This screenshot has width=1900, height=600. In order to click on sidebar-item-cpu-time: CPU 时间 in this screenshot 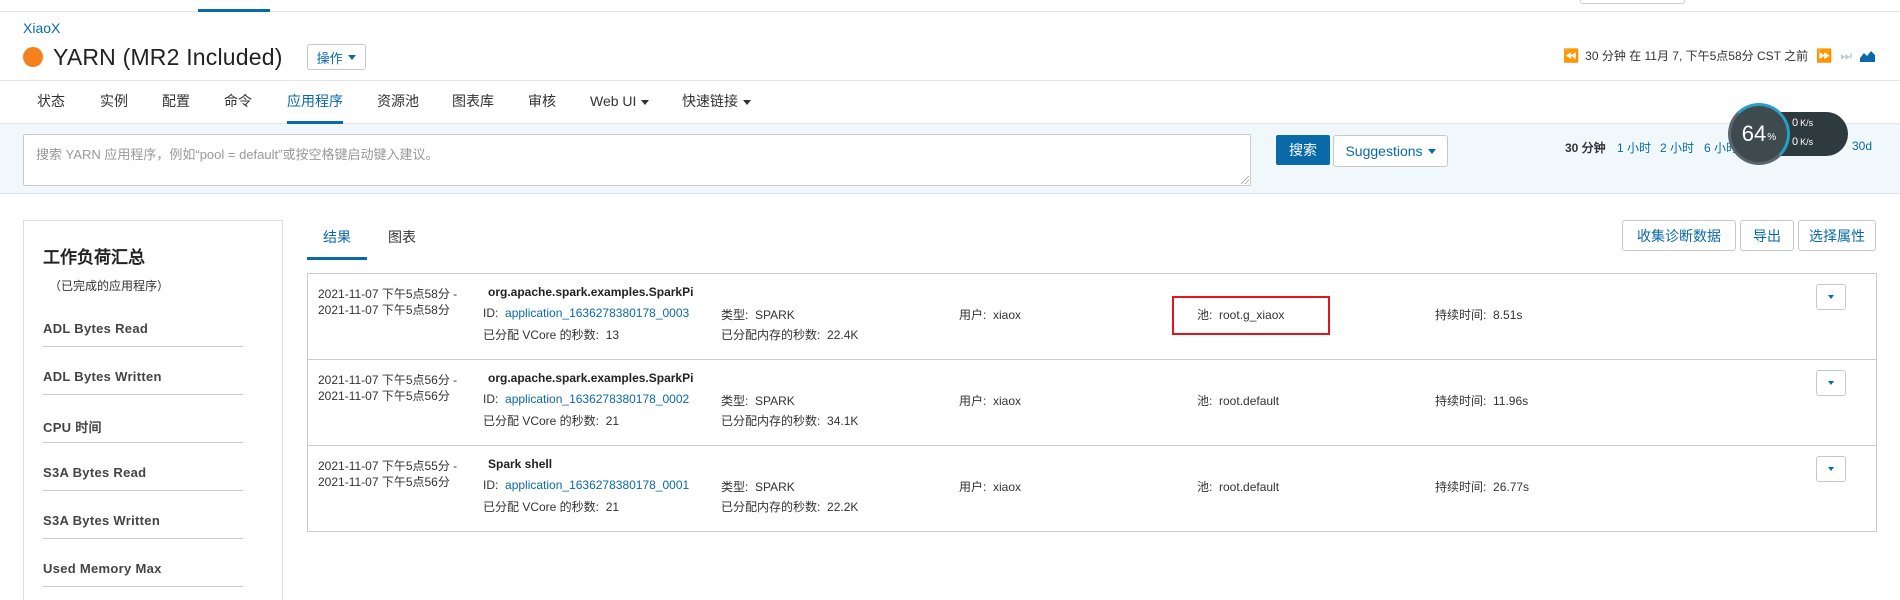, I will do `click(143, 430)`.